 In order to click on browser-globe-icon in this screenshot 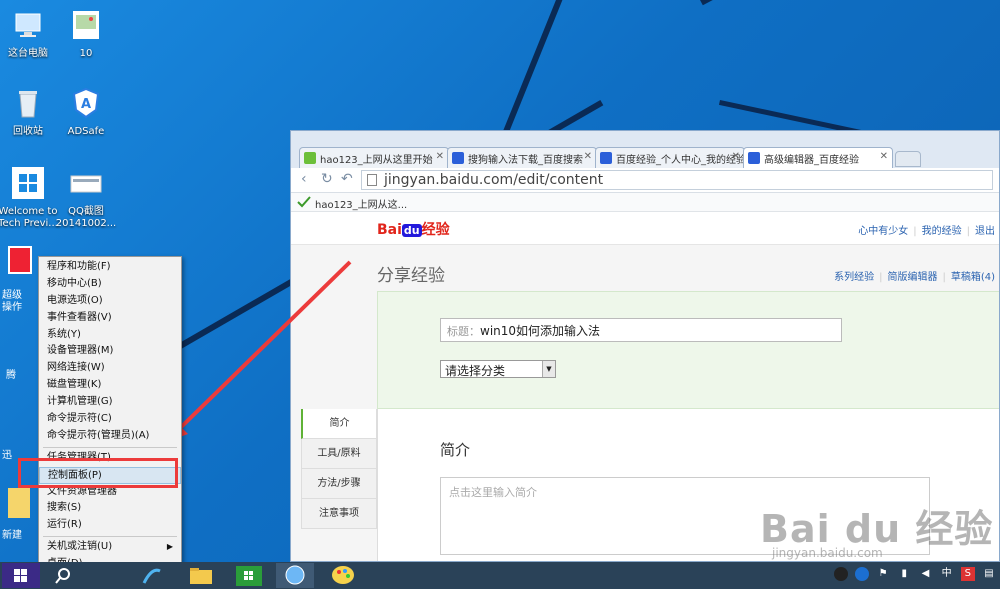, I will do `click(295, 575)`.